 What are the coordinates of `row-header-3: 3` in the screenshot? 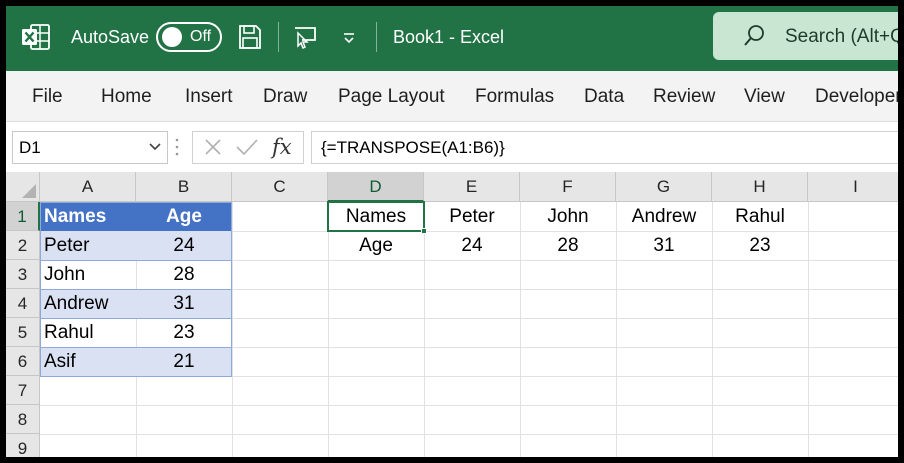 It's located at (23, 274).